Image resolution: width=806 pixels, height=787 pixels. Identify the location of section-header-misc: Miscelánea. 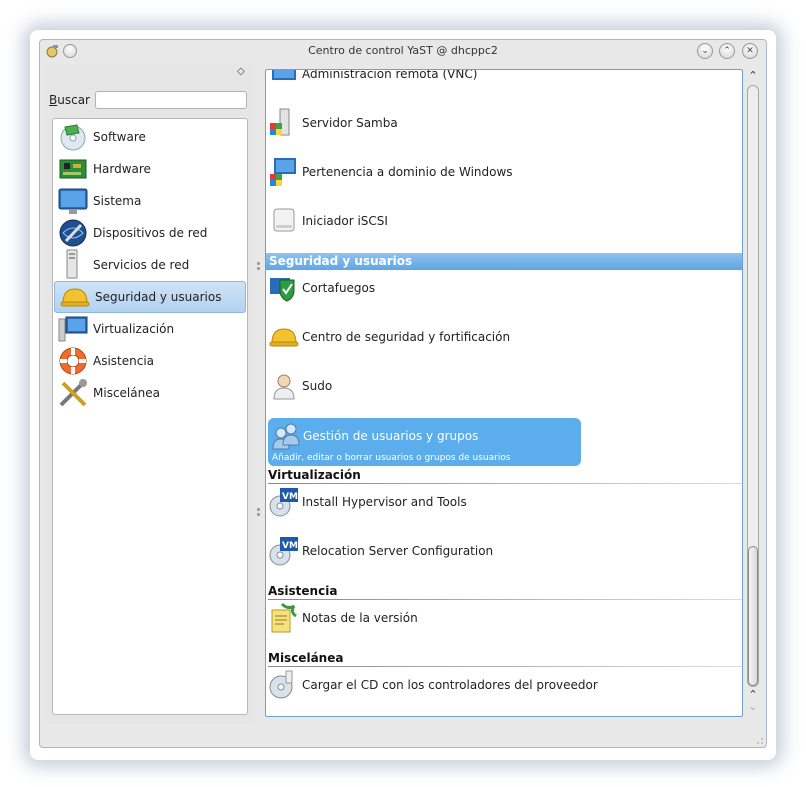
(306, 658).